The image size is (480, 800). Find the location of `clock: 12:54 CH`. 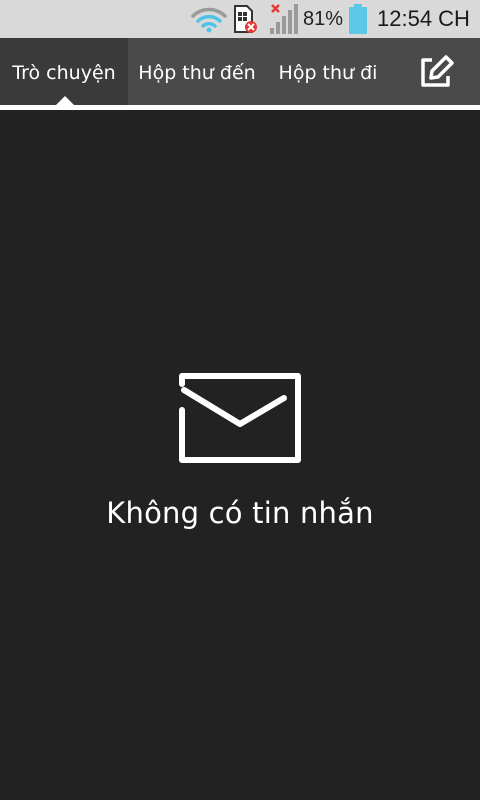

clock: 12:54 CH is located at coordinates (423, 18).